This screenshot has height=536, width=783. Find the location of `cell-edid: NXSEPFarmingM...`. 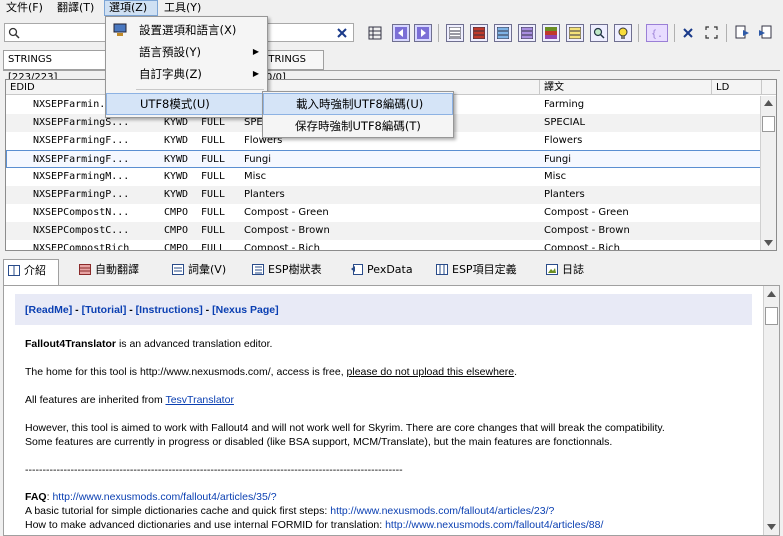

cell-edid: NXSEPFarmingM... is located at coordinates (81, 176).